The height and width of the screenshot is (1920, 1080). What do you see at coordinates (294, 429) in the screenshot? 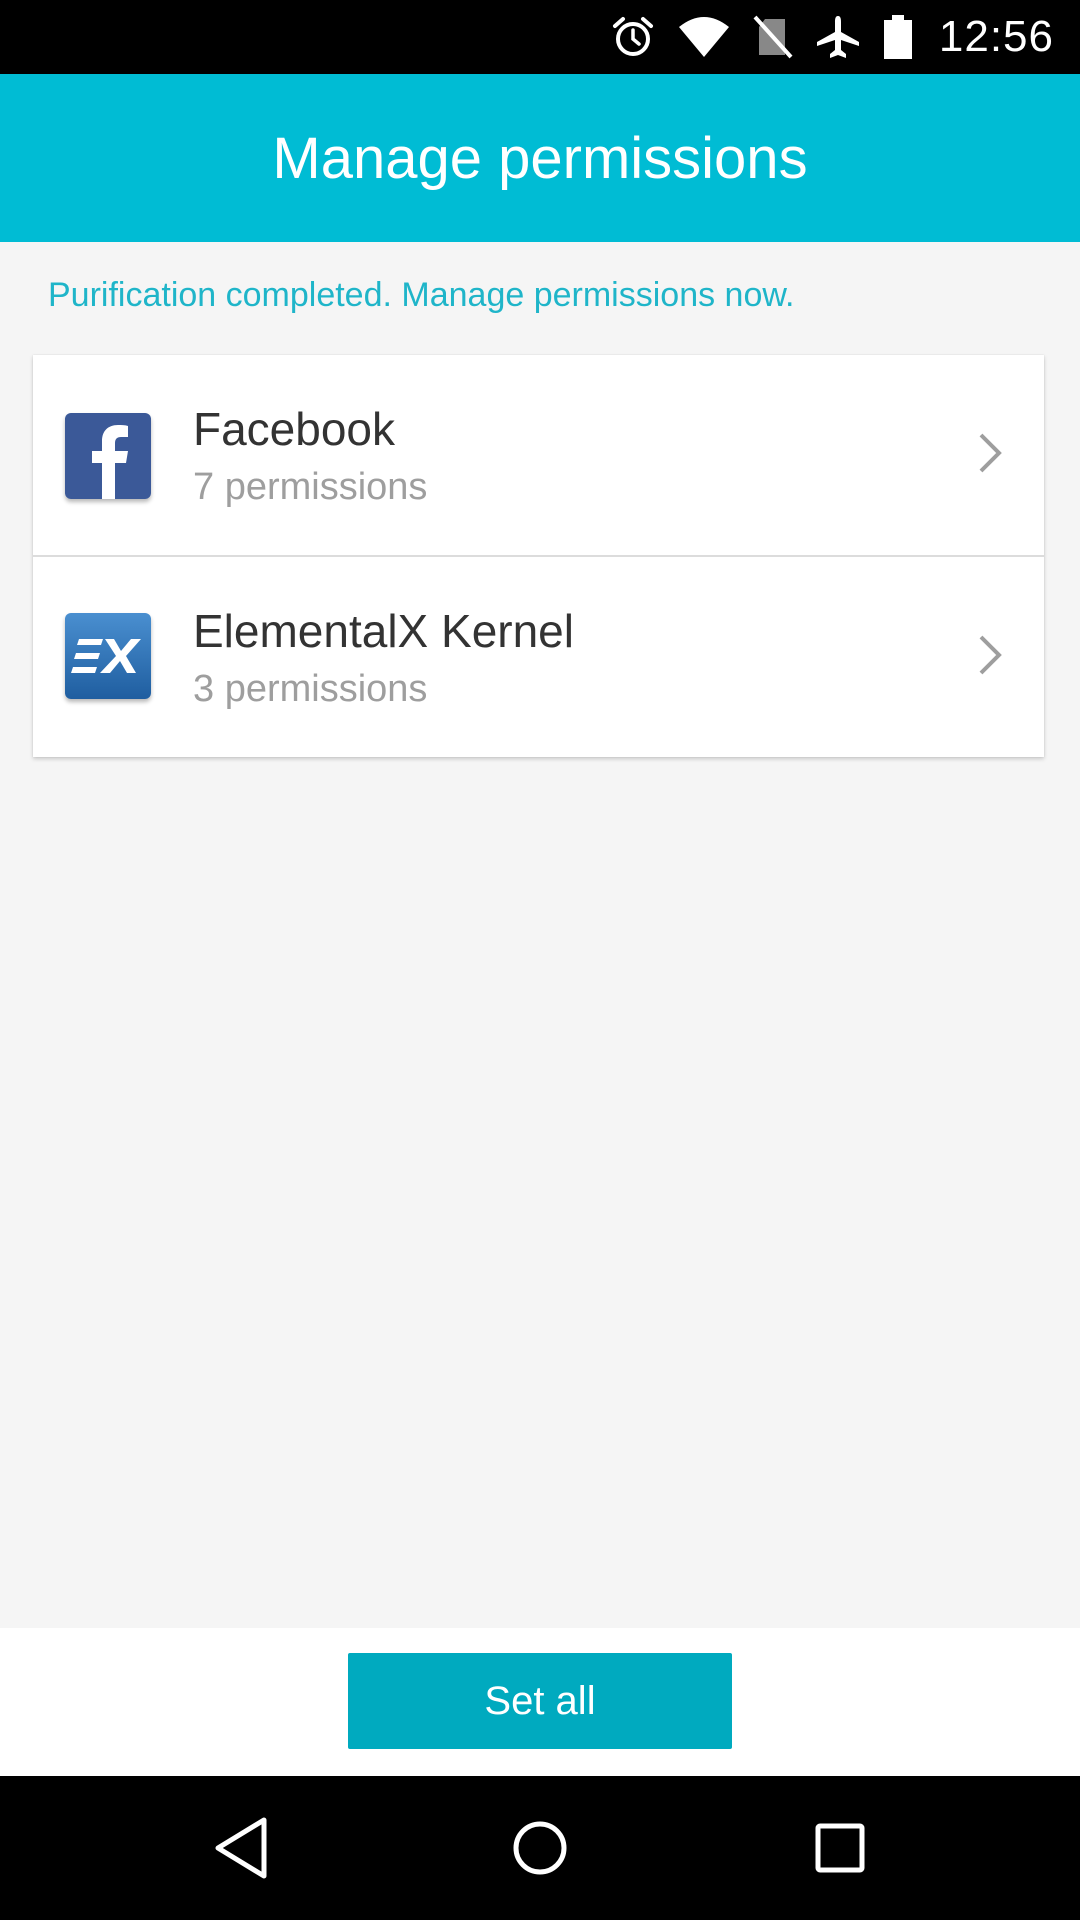
I see `app-name: Facebook` at bounding box center [294, 429].